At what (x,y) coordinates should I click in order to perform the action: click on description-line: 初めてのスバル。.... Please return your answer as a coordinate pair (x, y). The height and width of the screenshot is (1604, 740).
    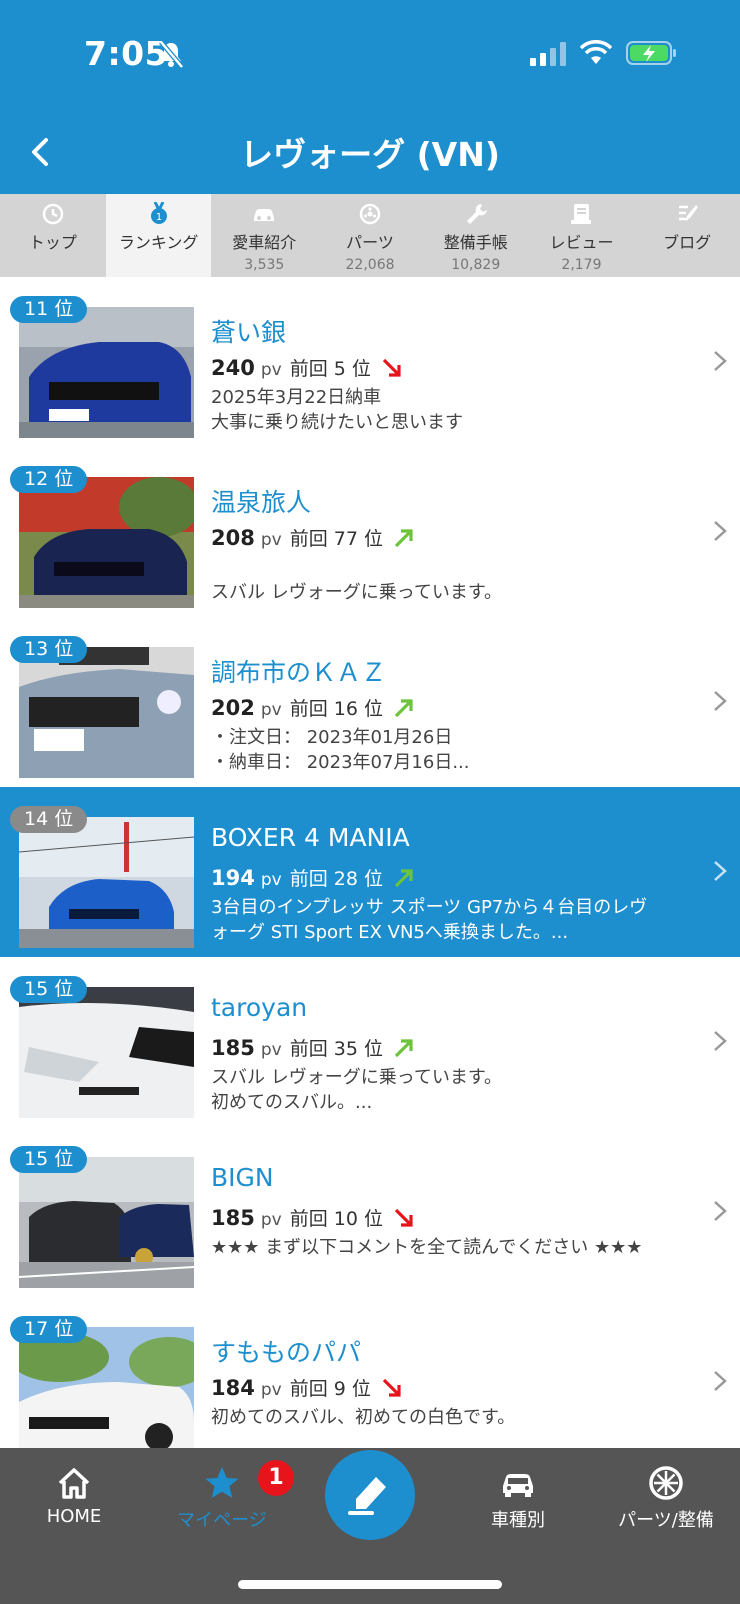
    Looking at the image, I should click on (292, 1102).